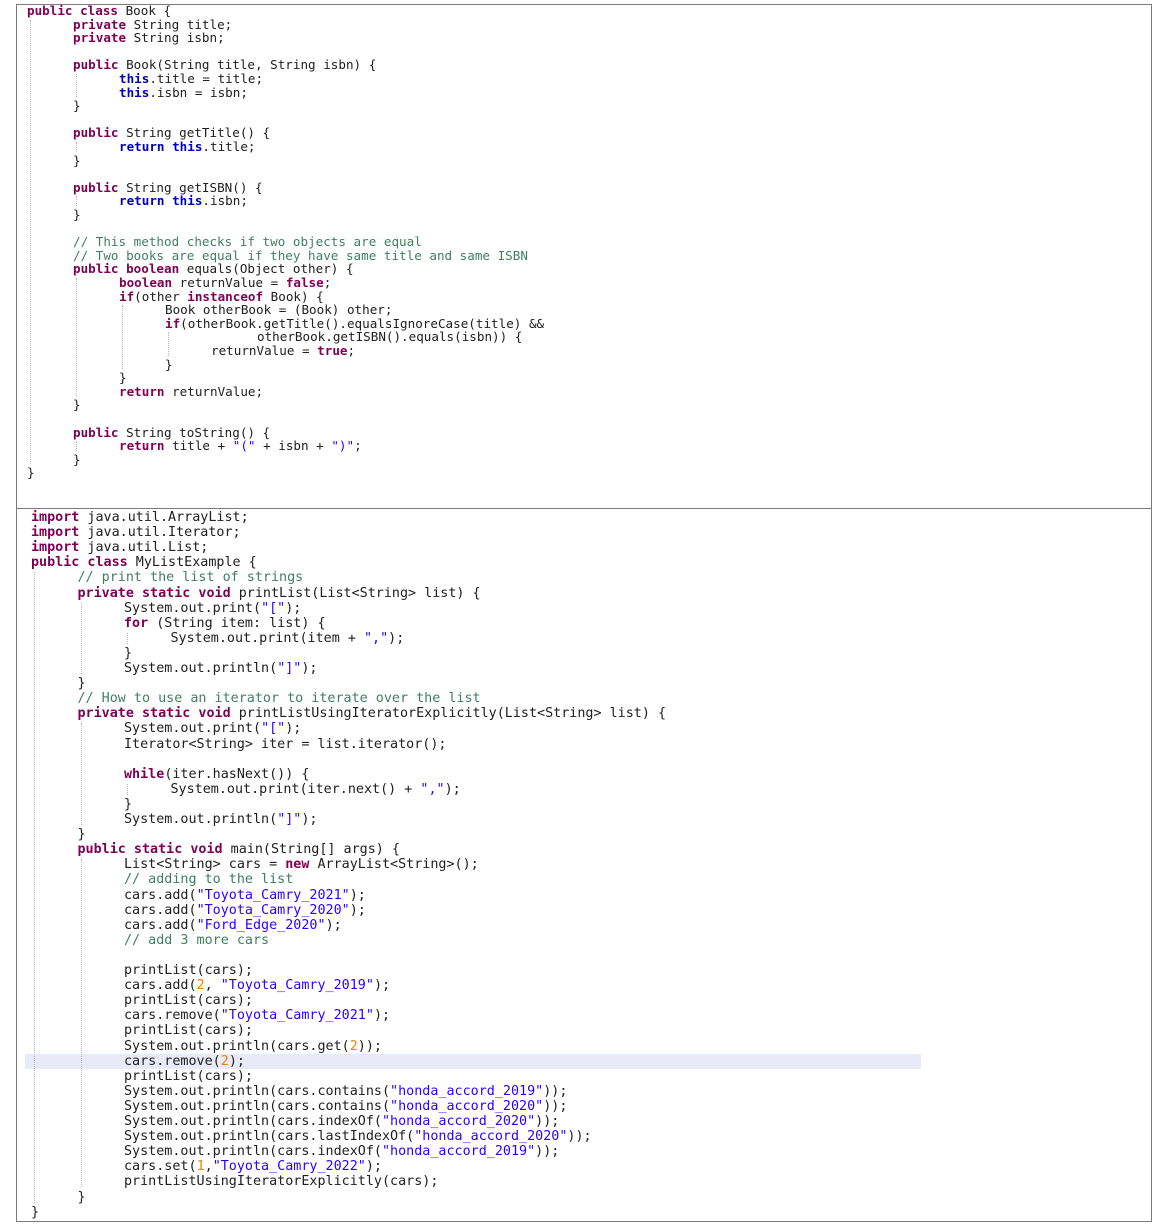 Image resolution: width=1154 pixels, height=1226 pixels. I want to click on code-line: return this.isbn;, so click(183, 201).